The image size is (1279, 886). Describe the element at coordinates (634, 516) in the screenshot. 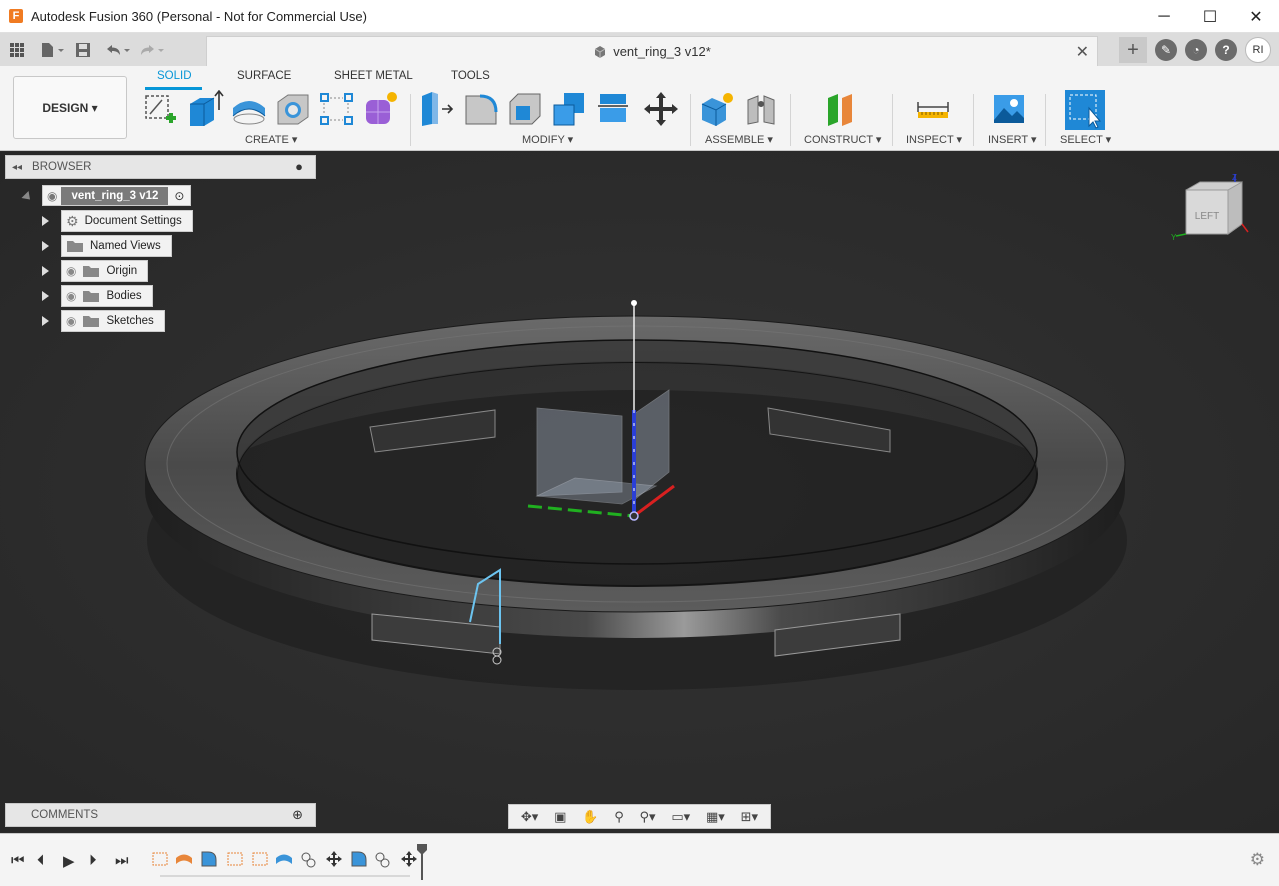

I see `origin-point` at that location.